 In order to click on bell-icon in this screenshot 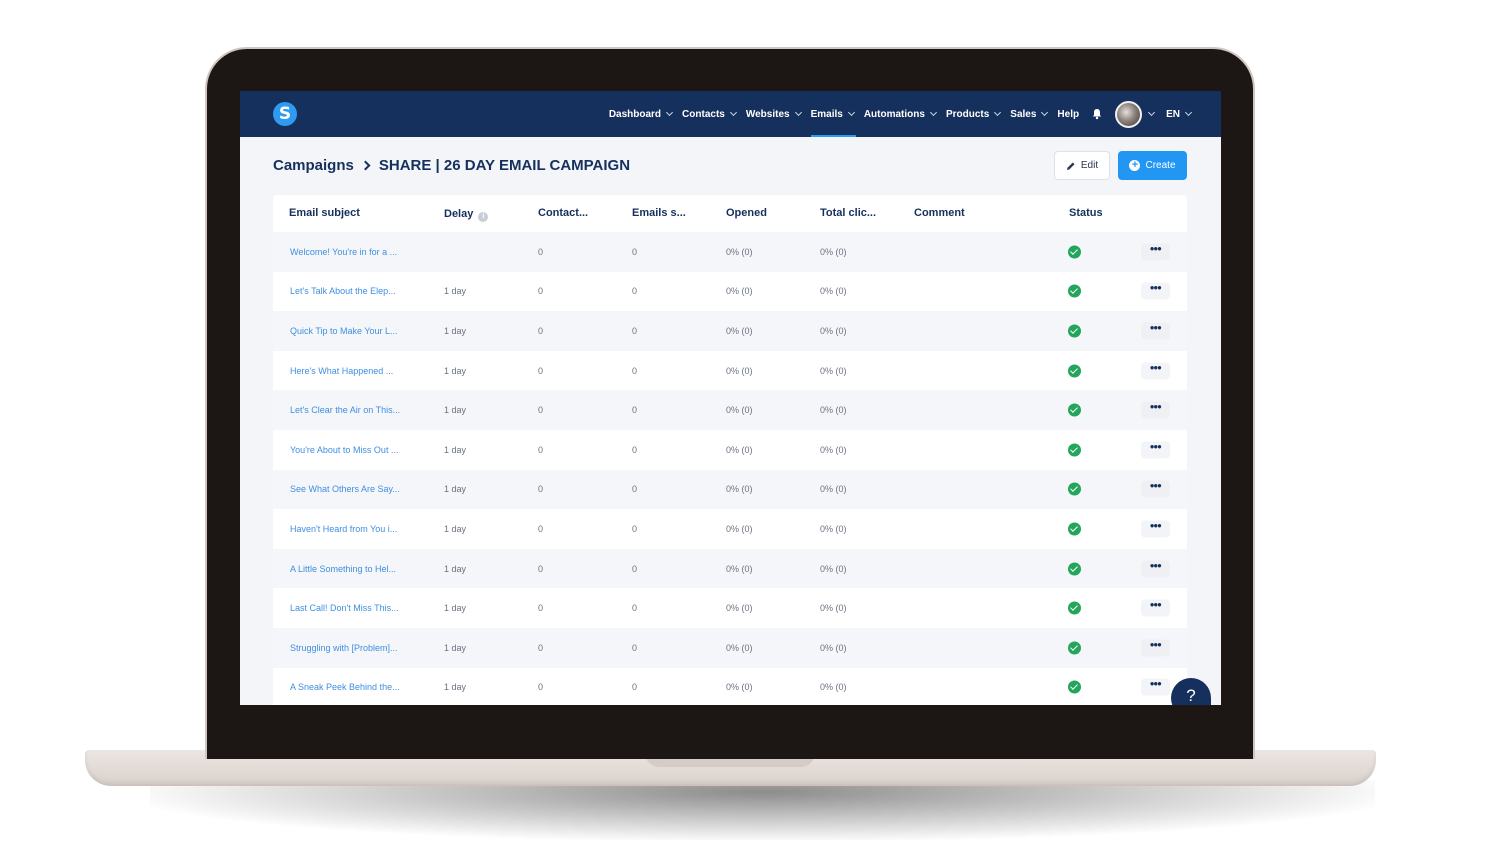, I will do `click(1097, 114)`.